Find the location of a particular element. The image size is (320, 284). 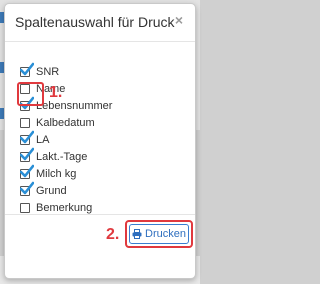

header-divider is located at coordinates (100, 41).